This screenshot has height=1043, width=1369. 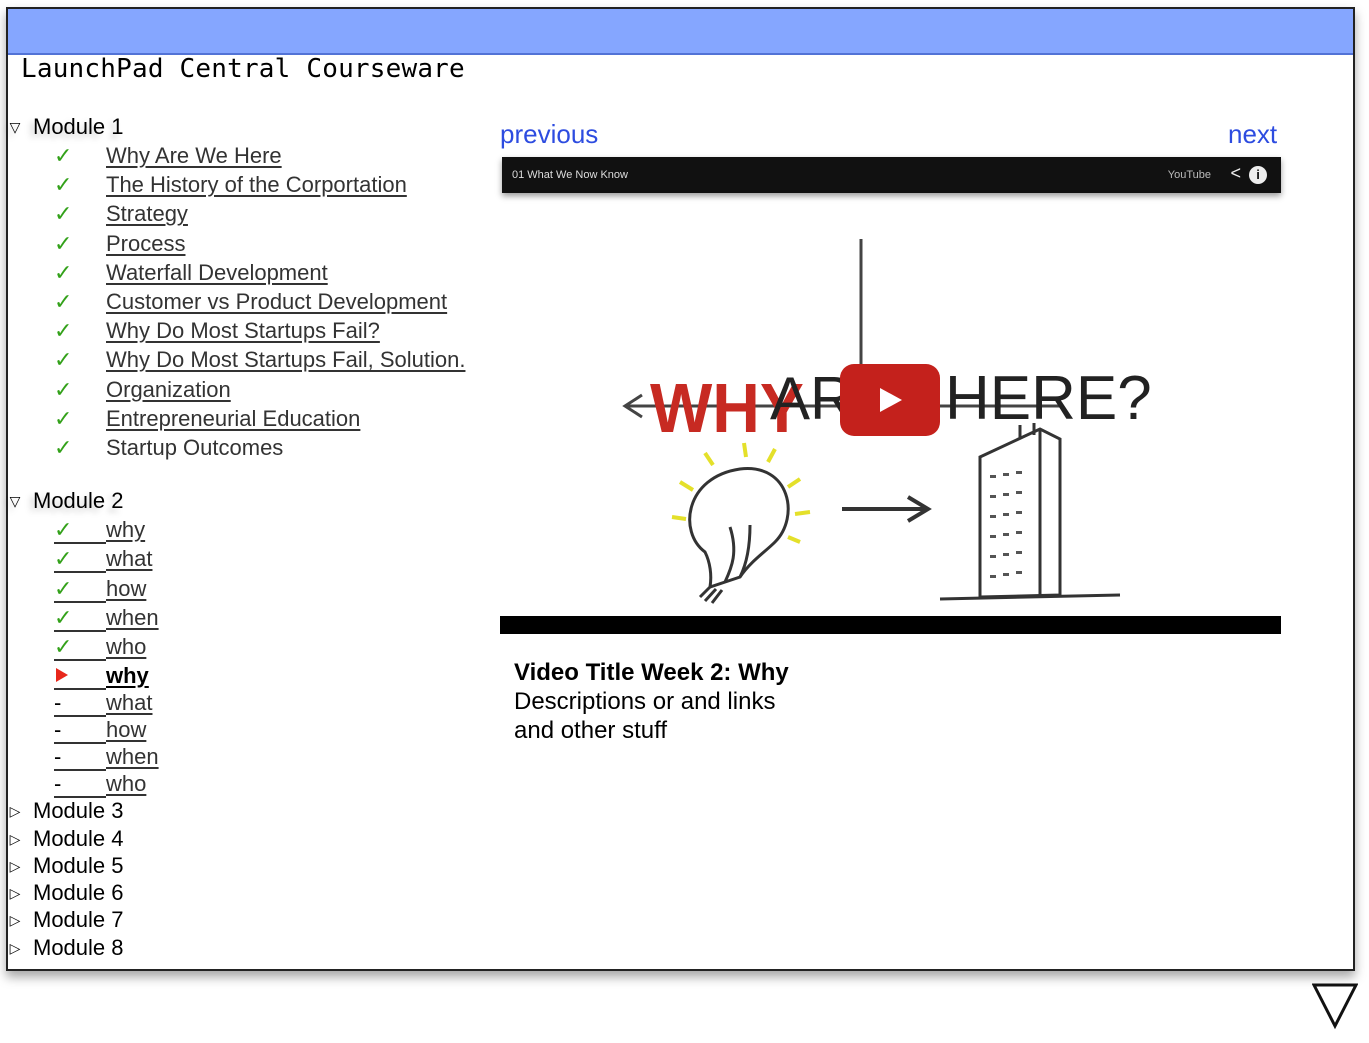 I want to click on module-1-toggle: ▽ Module 1, so click(x=66, y=127).